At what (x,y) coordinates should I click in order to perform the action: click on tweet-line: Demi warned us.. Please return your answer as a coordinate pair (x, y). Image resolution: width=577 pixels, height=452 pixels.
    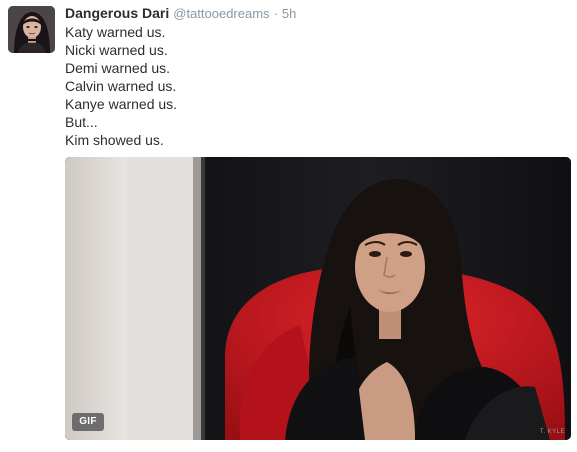
    Looking at the image, I should click on (118, 68).